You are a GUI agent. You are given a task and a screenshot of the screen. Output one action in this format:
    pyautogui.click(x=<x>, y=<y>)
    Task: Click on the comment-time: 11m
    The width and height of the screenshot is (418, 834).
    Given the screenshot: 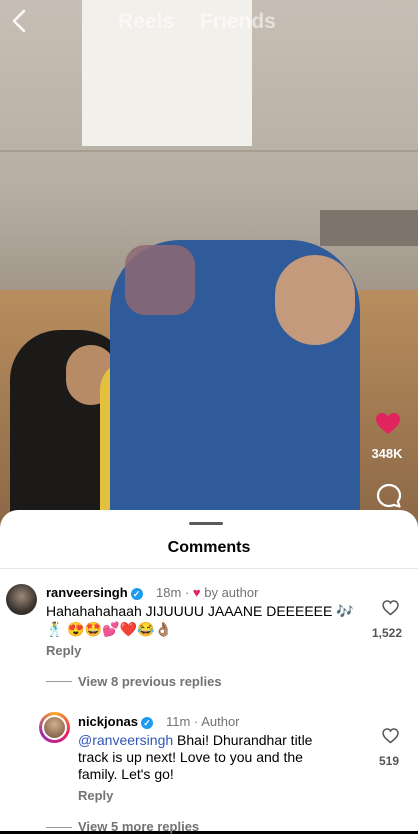 What is the action you would take?
    pyautogui.click(x=178, y=721)
    